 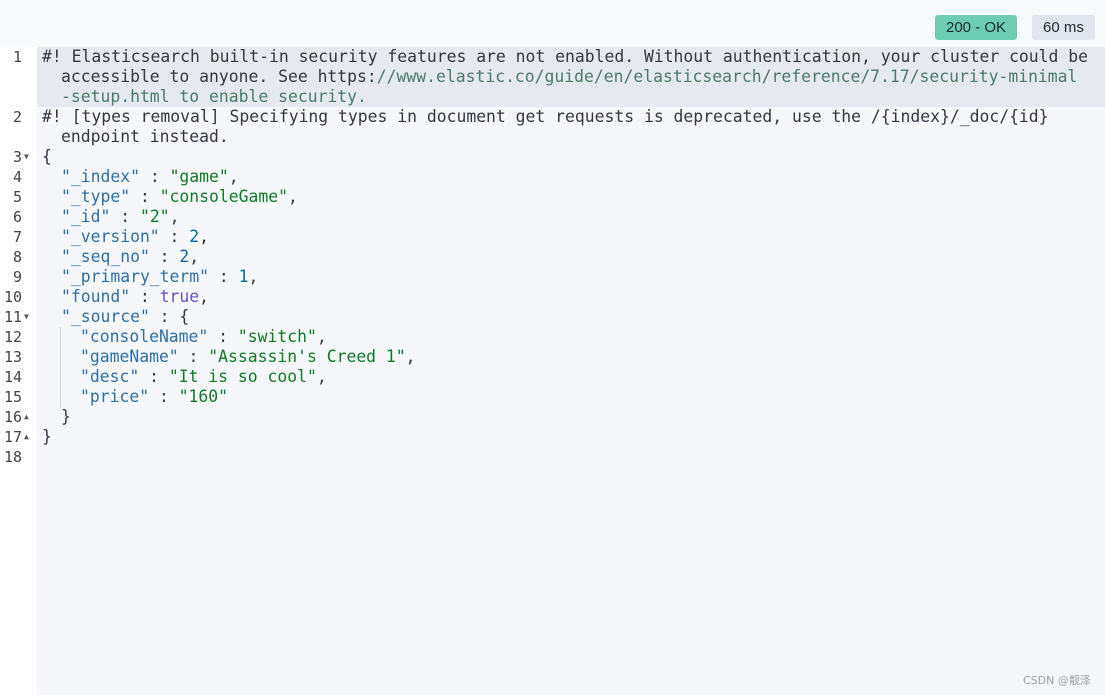 I want to click on code-line: "_primary_term" : 1,, so click(x=160, y=276).